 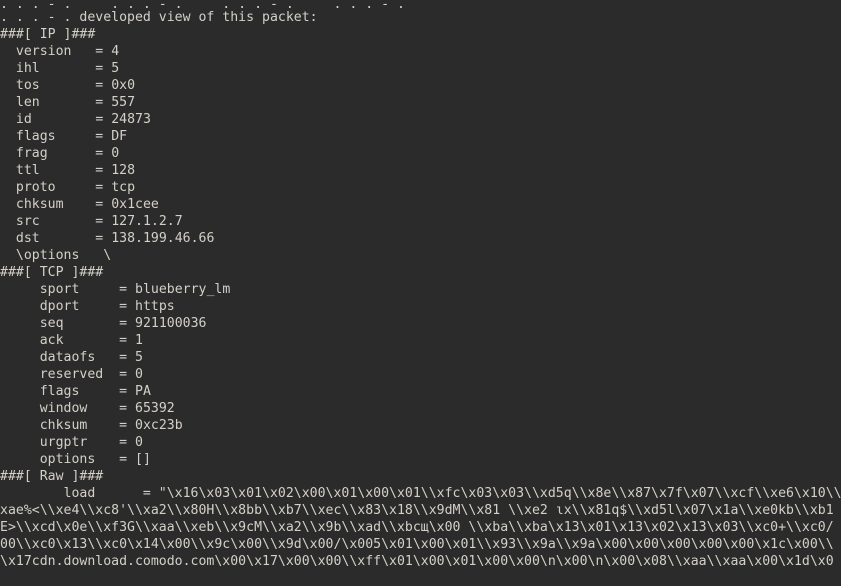 What do you see at coordinates (48, 34) in the screenshot?
I see `layer-header-ip: ###[ IP ]###` at bounding box center [48, 34].